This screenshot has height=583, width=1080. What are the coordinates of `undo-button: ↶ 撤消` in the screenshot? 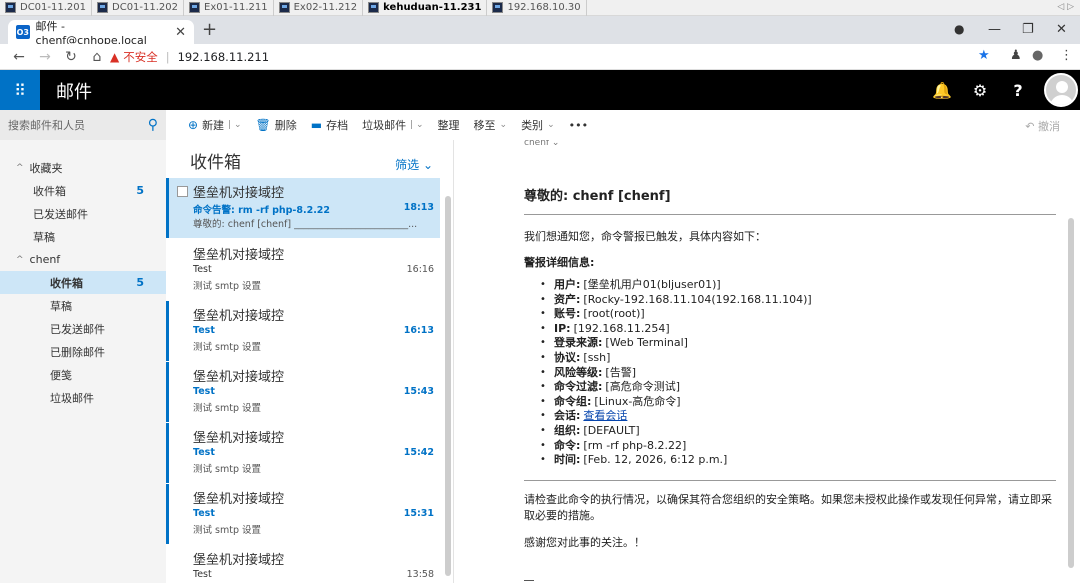 It's located at (1042, 126).